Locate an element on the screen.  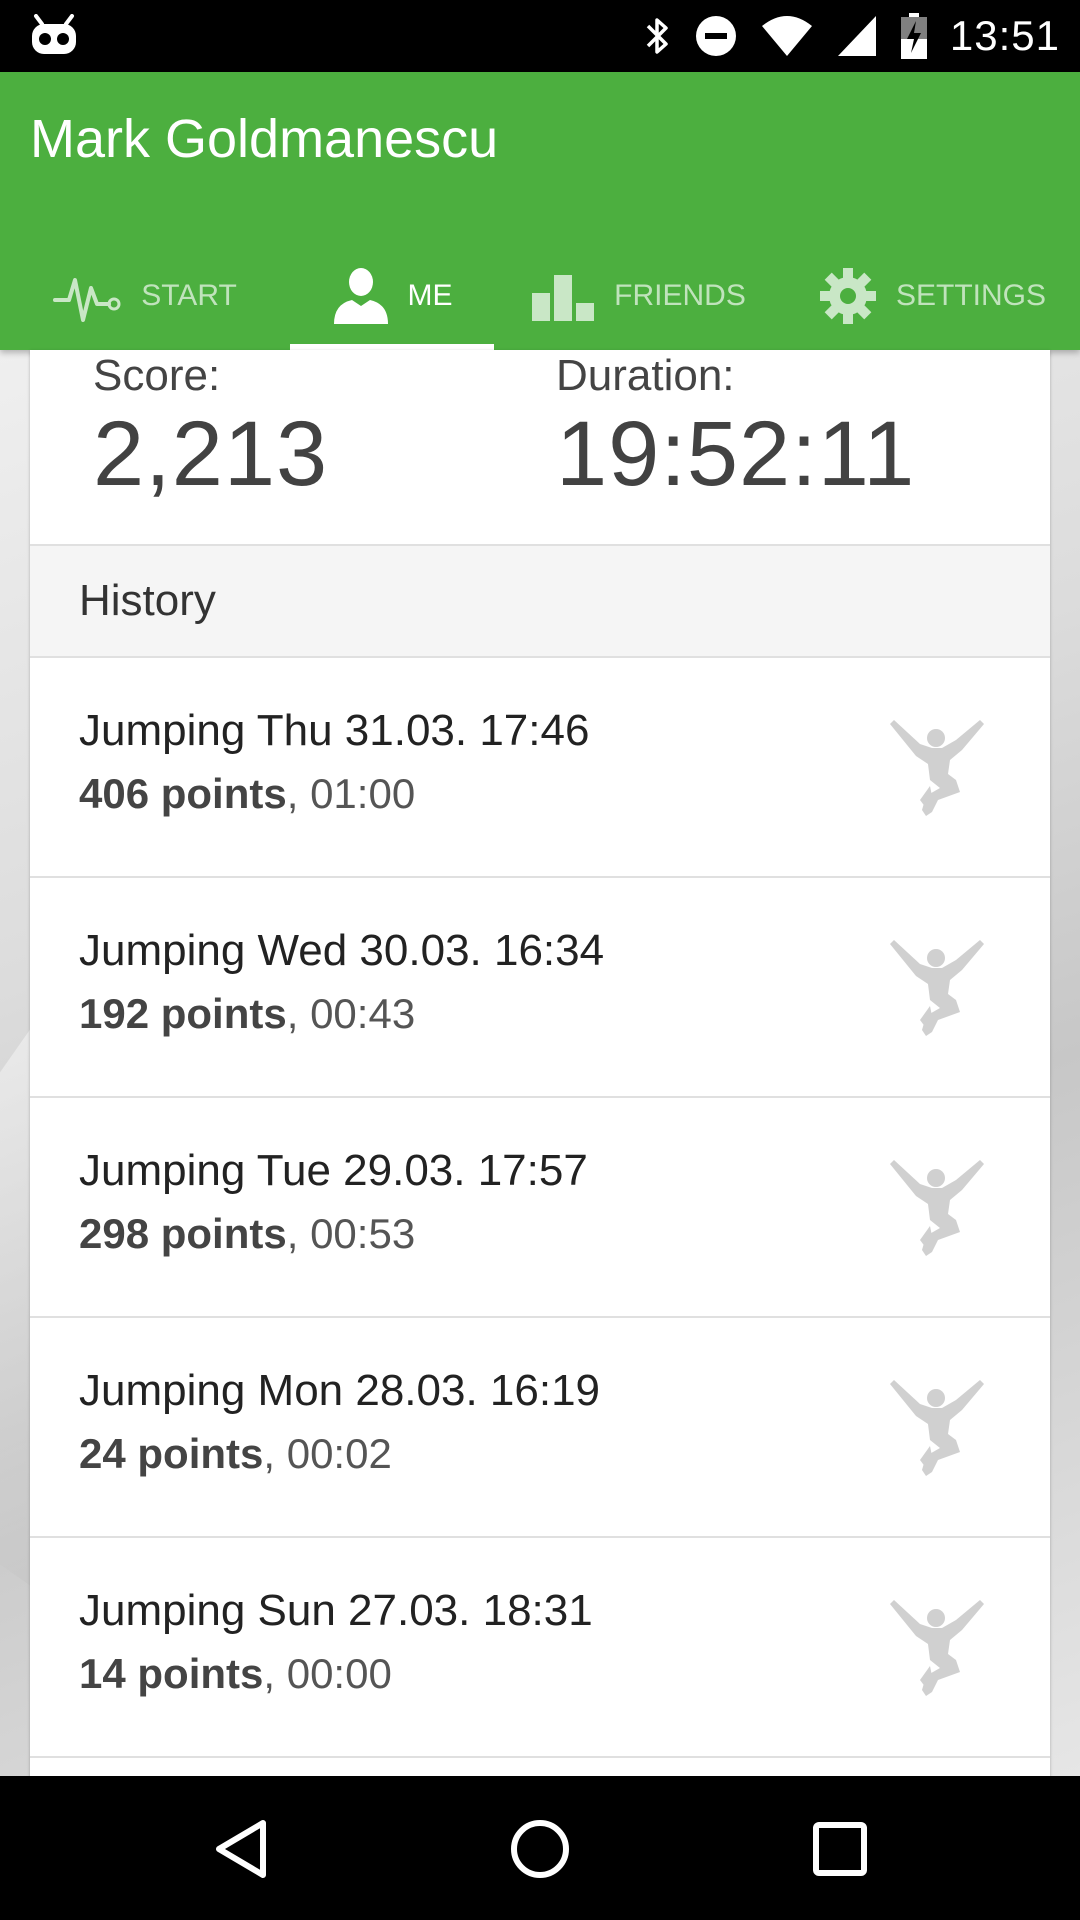
battery-charging-icon is located at coordinates (913, 36).